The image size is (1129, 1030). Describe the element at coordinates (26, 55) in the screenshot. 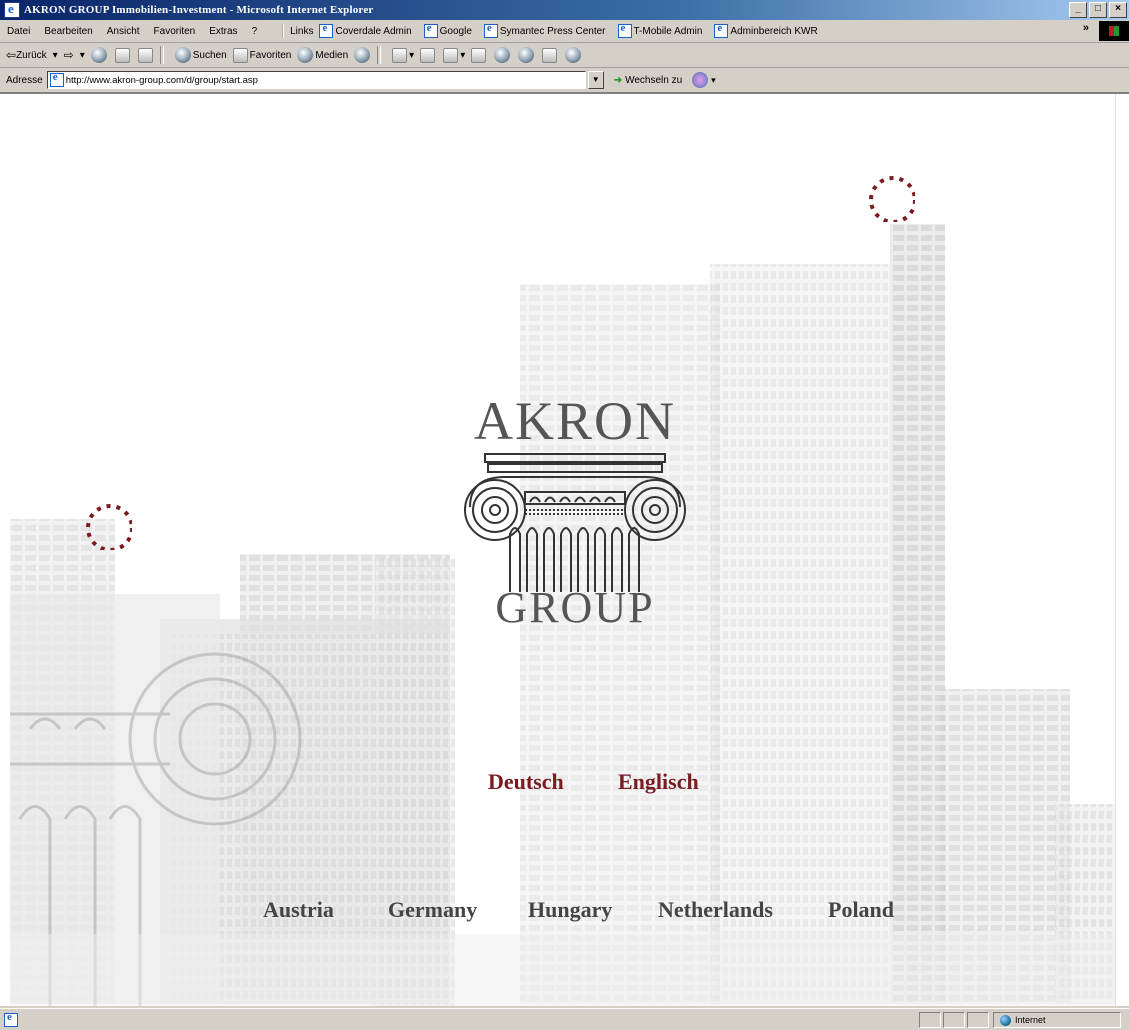

I see `back-button: ⇦ Zurück` at that location.